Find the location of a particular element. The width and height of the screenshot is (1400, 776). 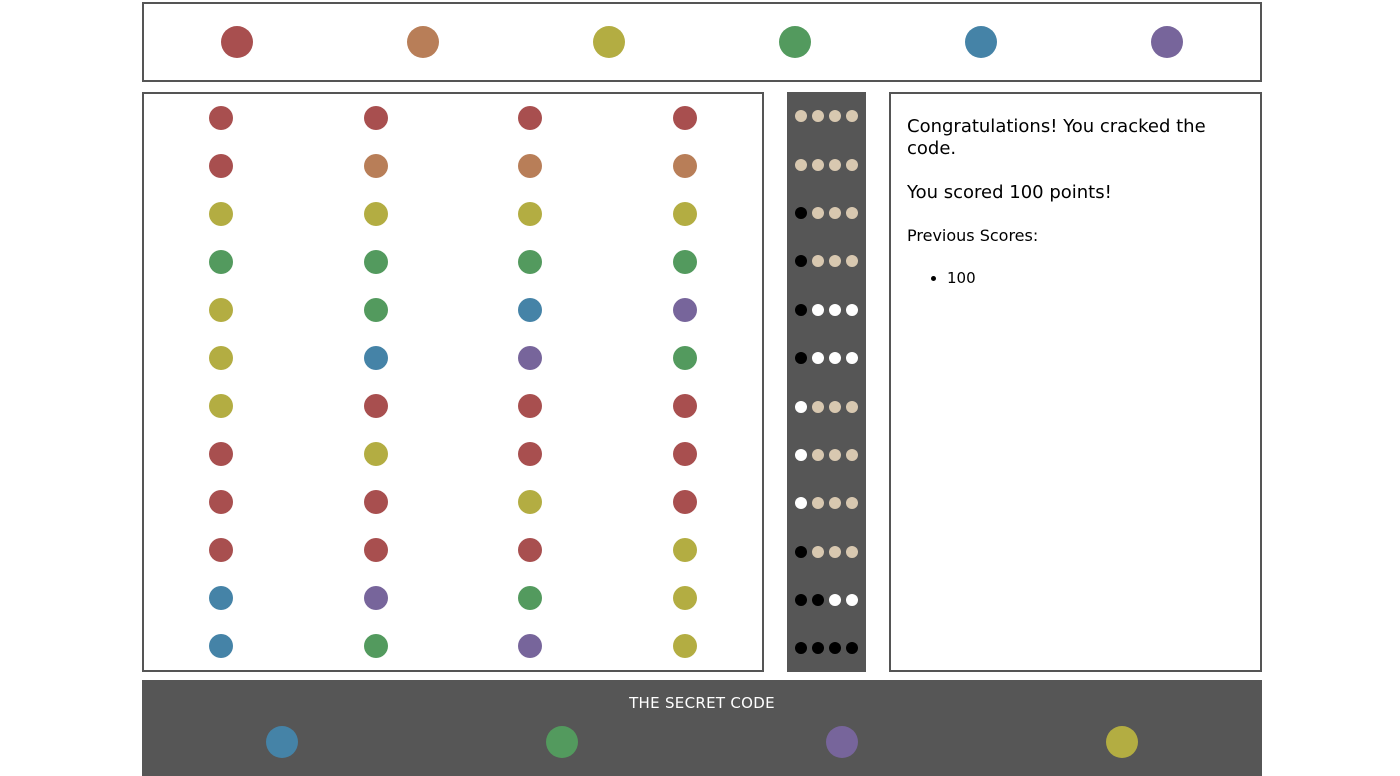

previous-scores-label: Previous Scores: is located at coordinates (973, 235).